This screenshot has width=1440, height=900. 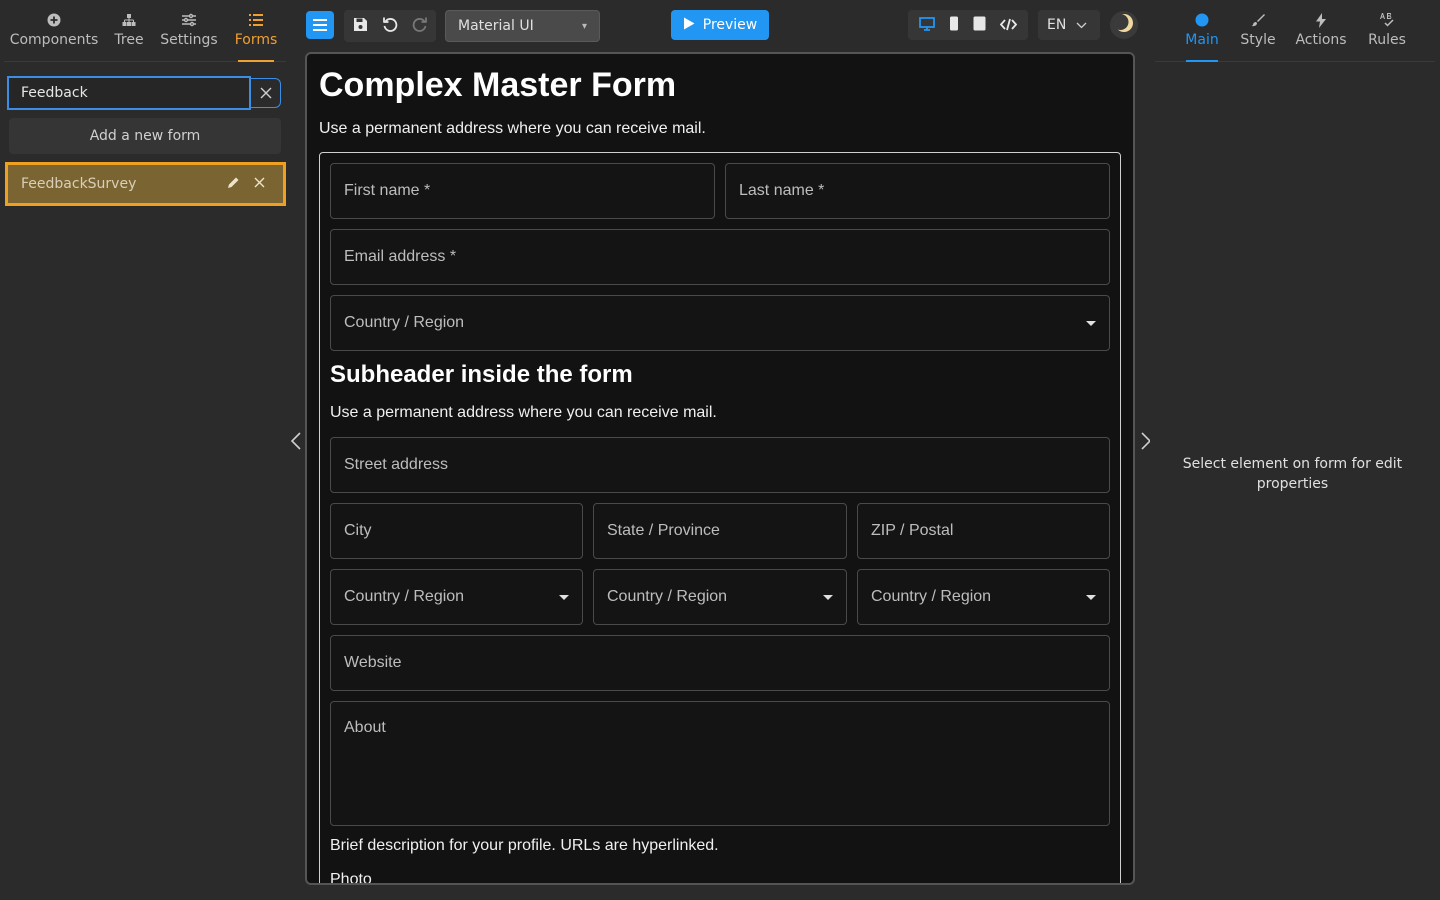 What do you see at coordinates (1057, 25) in the screenshot?
I see `language-value: EN` at bounding box center [1057, 25].